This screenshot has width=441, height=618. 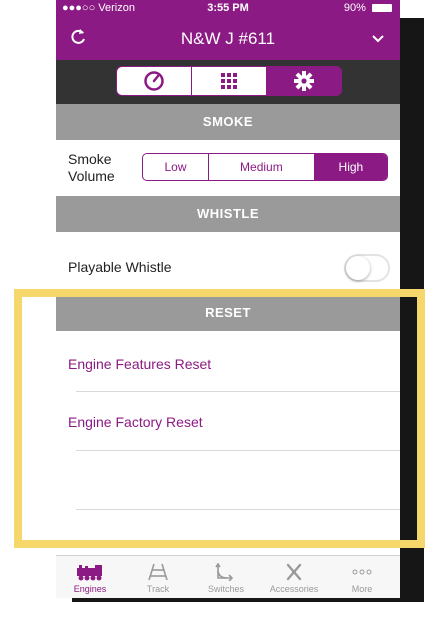 I want to click on gauge-icon, so click(x=154, y=81).